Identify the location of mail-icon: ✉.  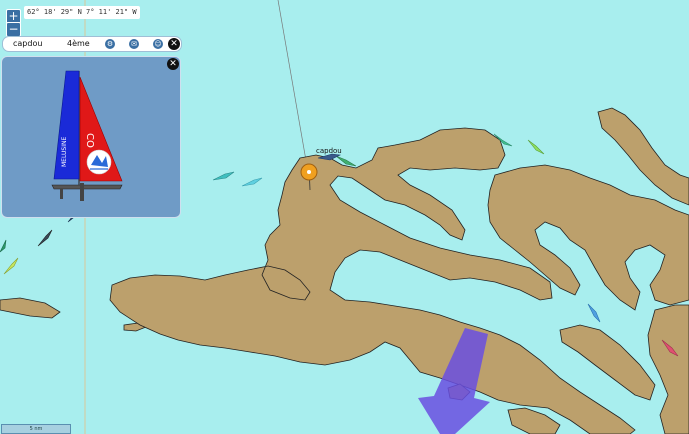
(134, 44).